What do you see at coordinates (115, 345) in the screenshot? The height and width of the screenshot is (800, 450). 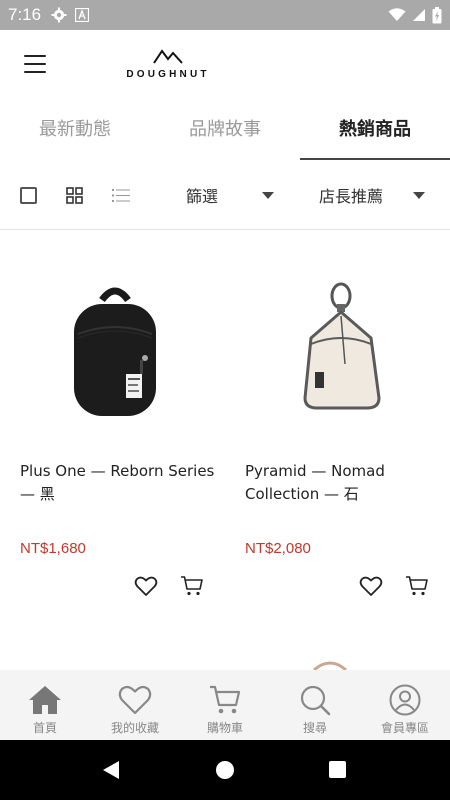 I see `backpack-black-image` at bounding box center [115, 345].